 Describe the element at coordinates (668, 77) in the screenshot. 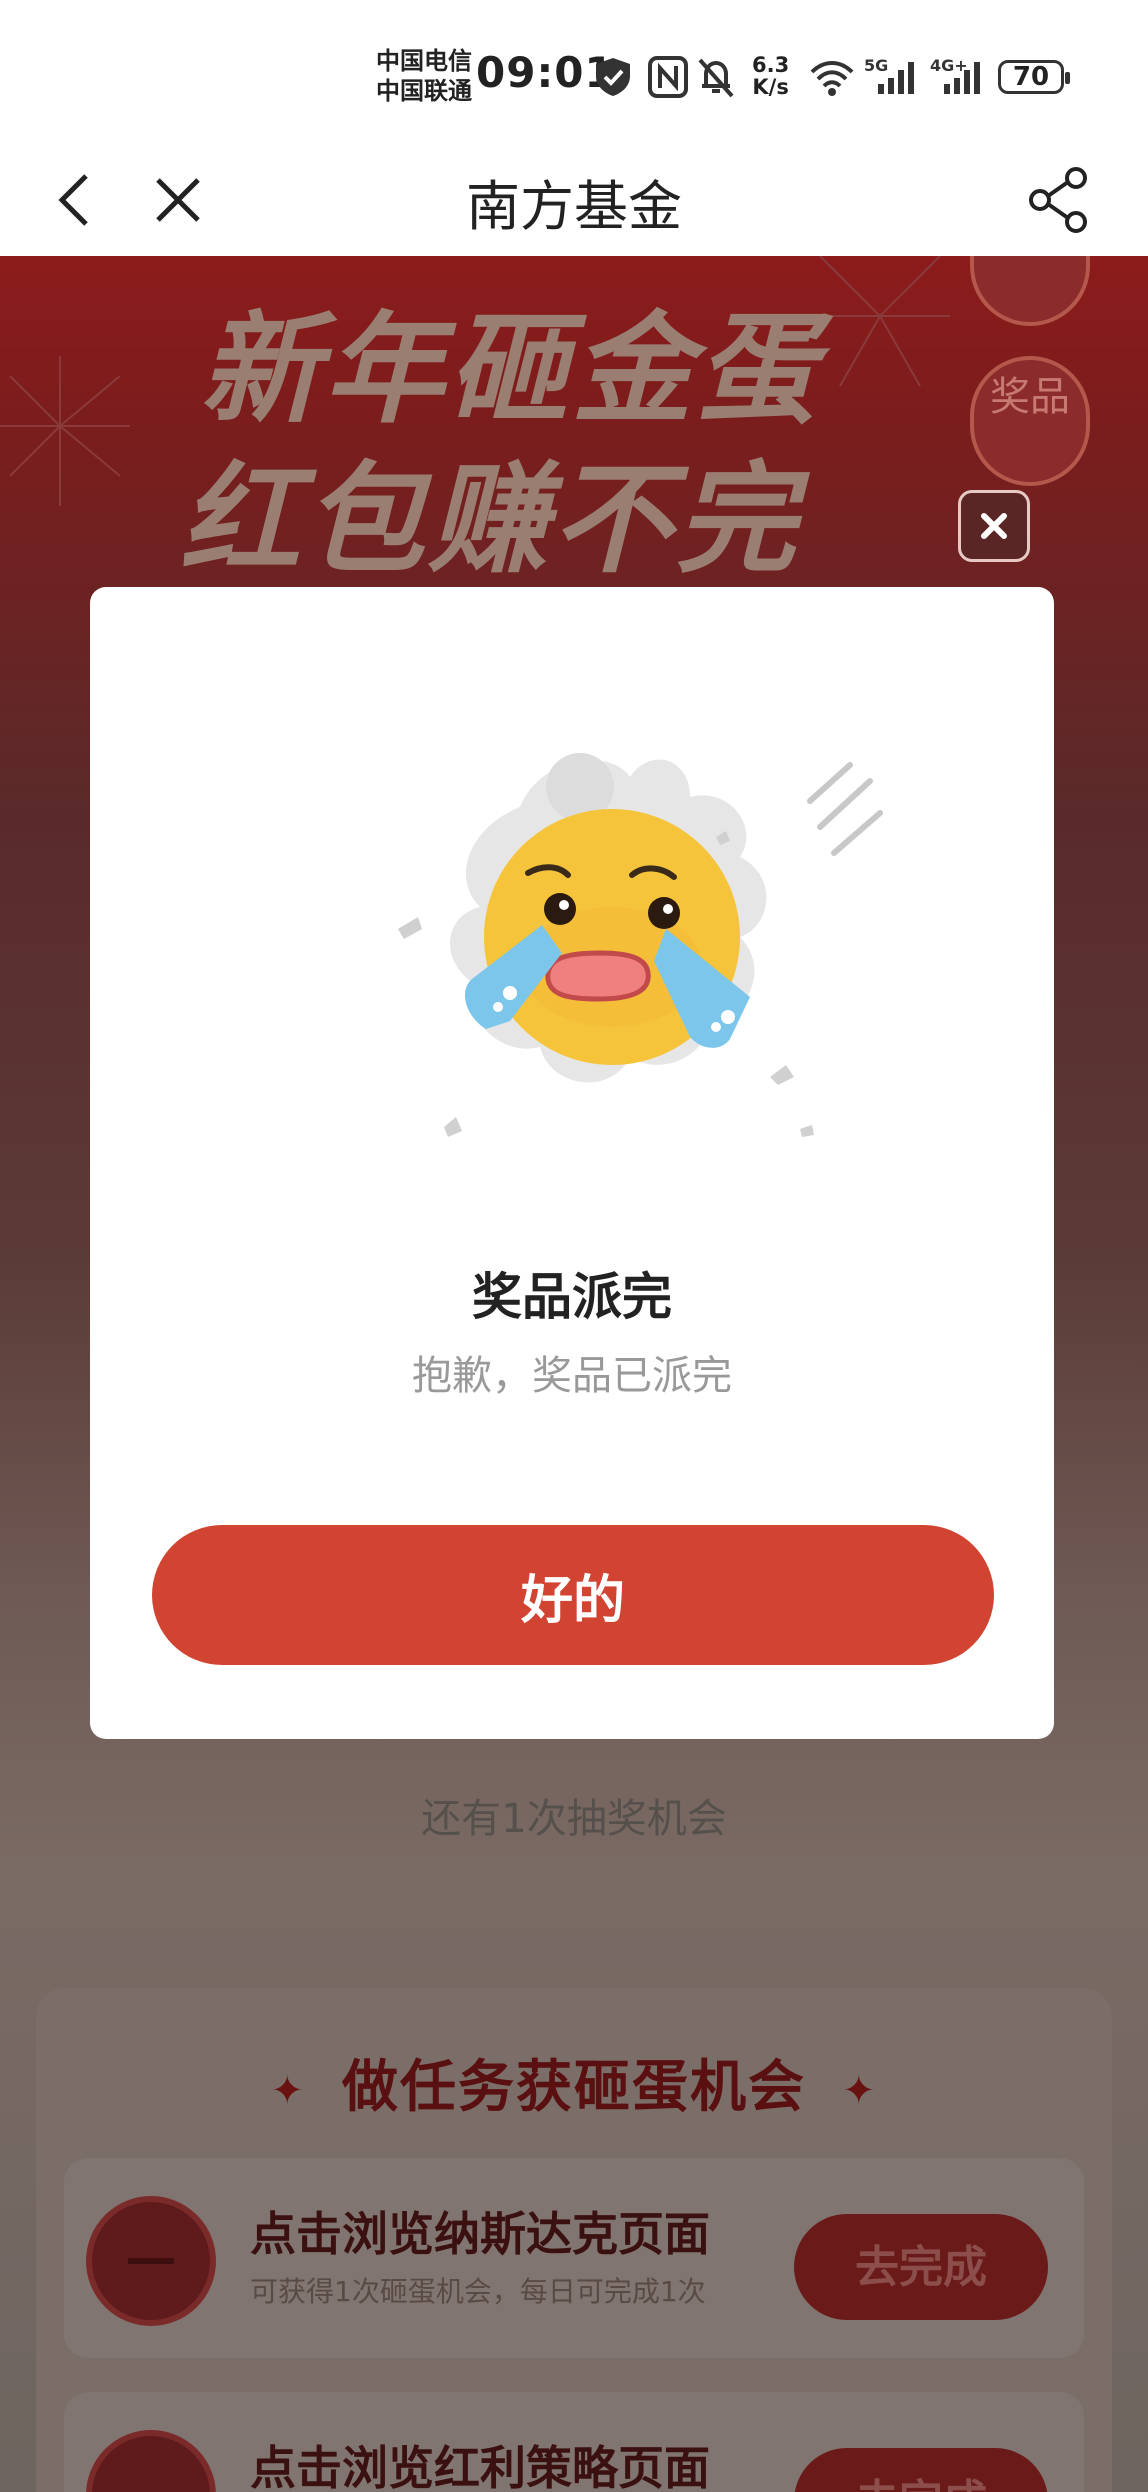

I see `nfc-icon` at that location.